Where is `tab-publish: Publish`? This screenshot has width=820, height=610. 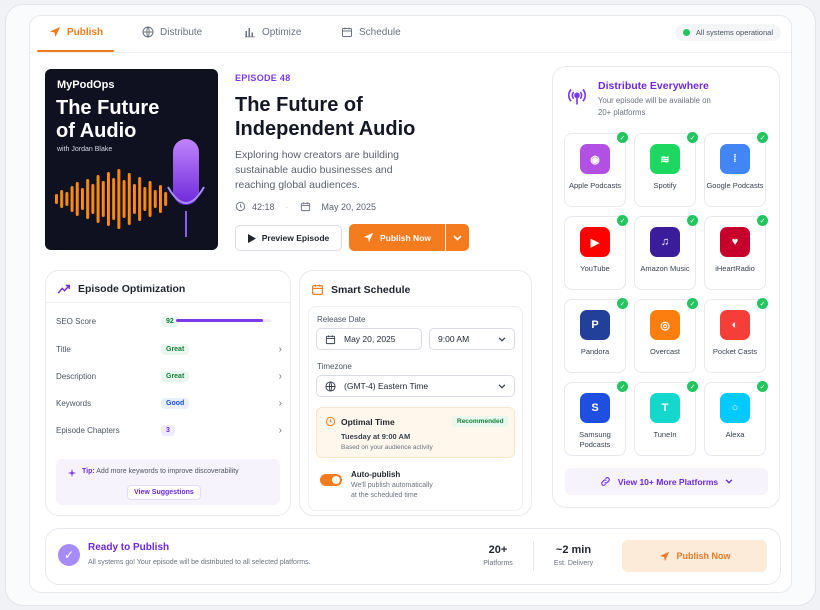 tab-publish: Publish is located at coordinates (76, 32).